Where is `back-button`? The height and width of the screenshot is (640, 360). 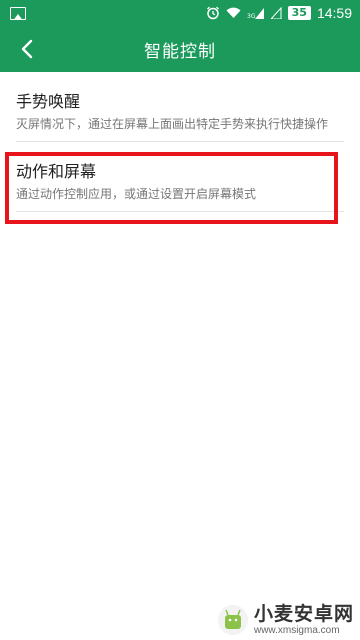 back-button is located at coordinates (27, 49).